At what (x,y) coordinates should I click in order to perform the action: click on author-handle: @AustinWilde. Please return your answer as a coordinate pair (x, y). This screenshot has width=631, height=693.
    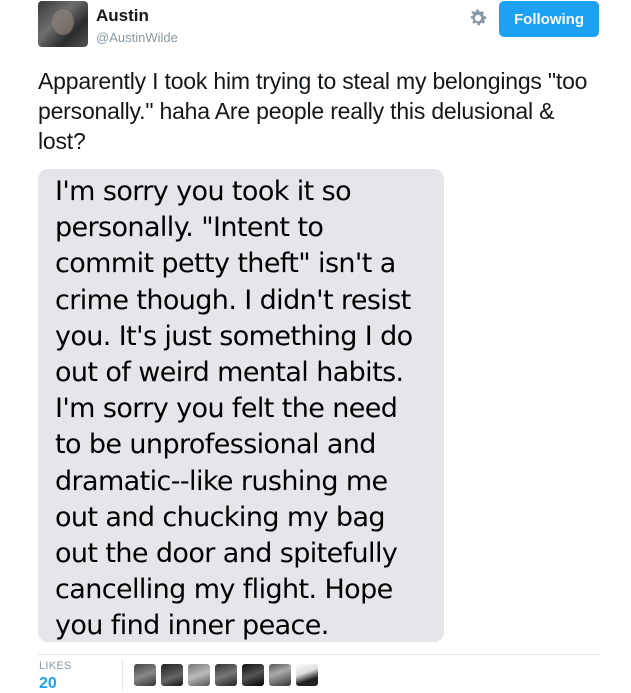
    Looking at the image, I should click on (137, 37).